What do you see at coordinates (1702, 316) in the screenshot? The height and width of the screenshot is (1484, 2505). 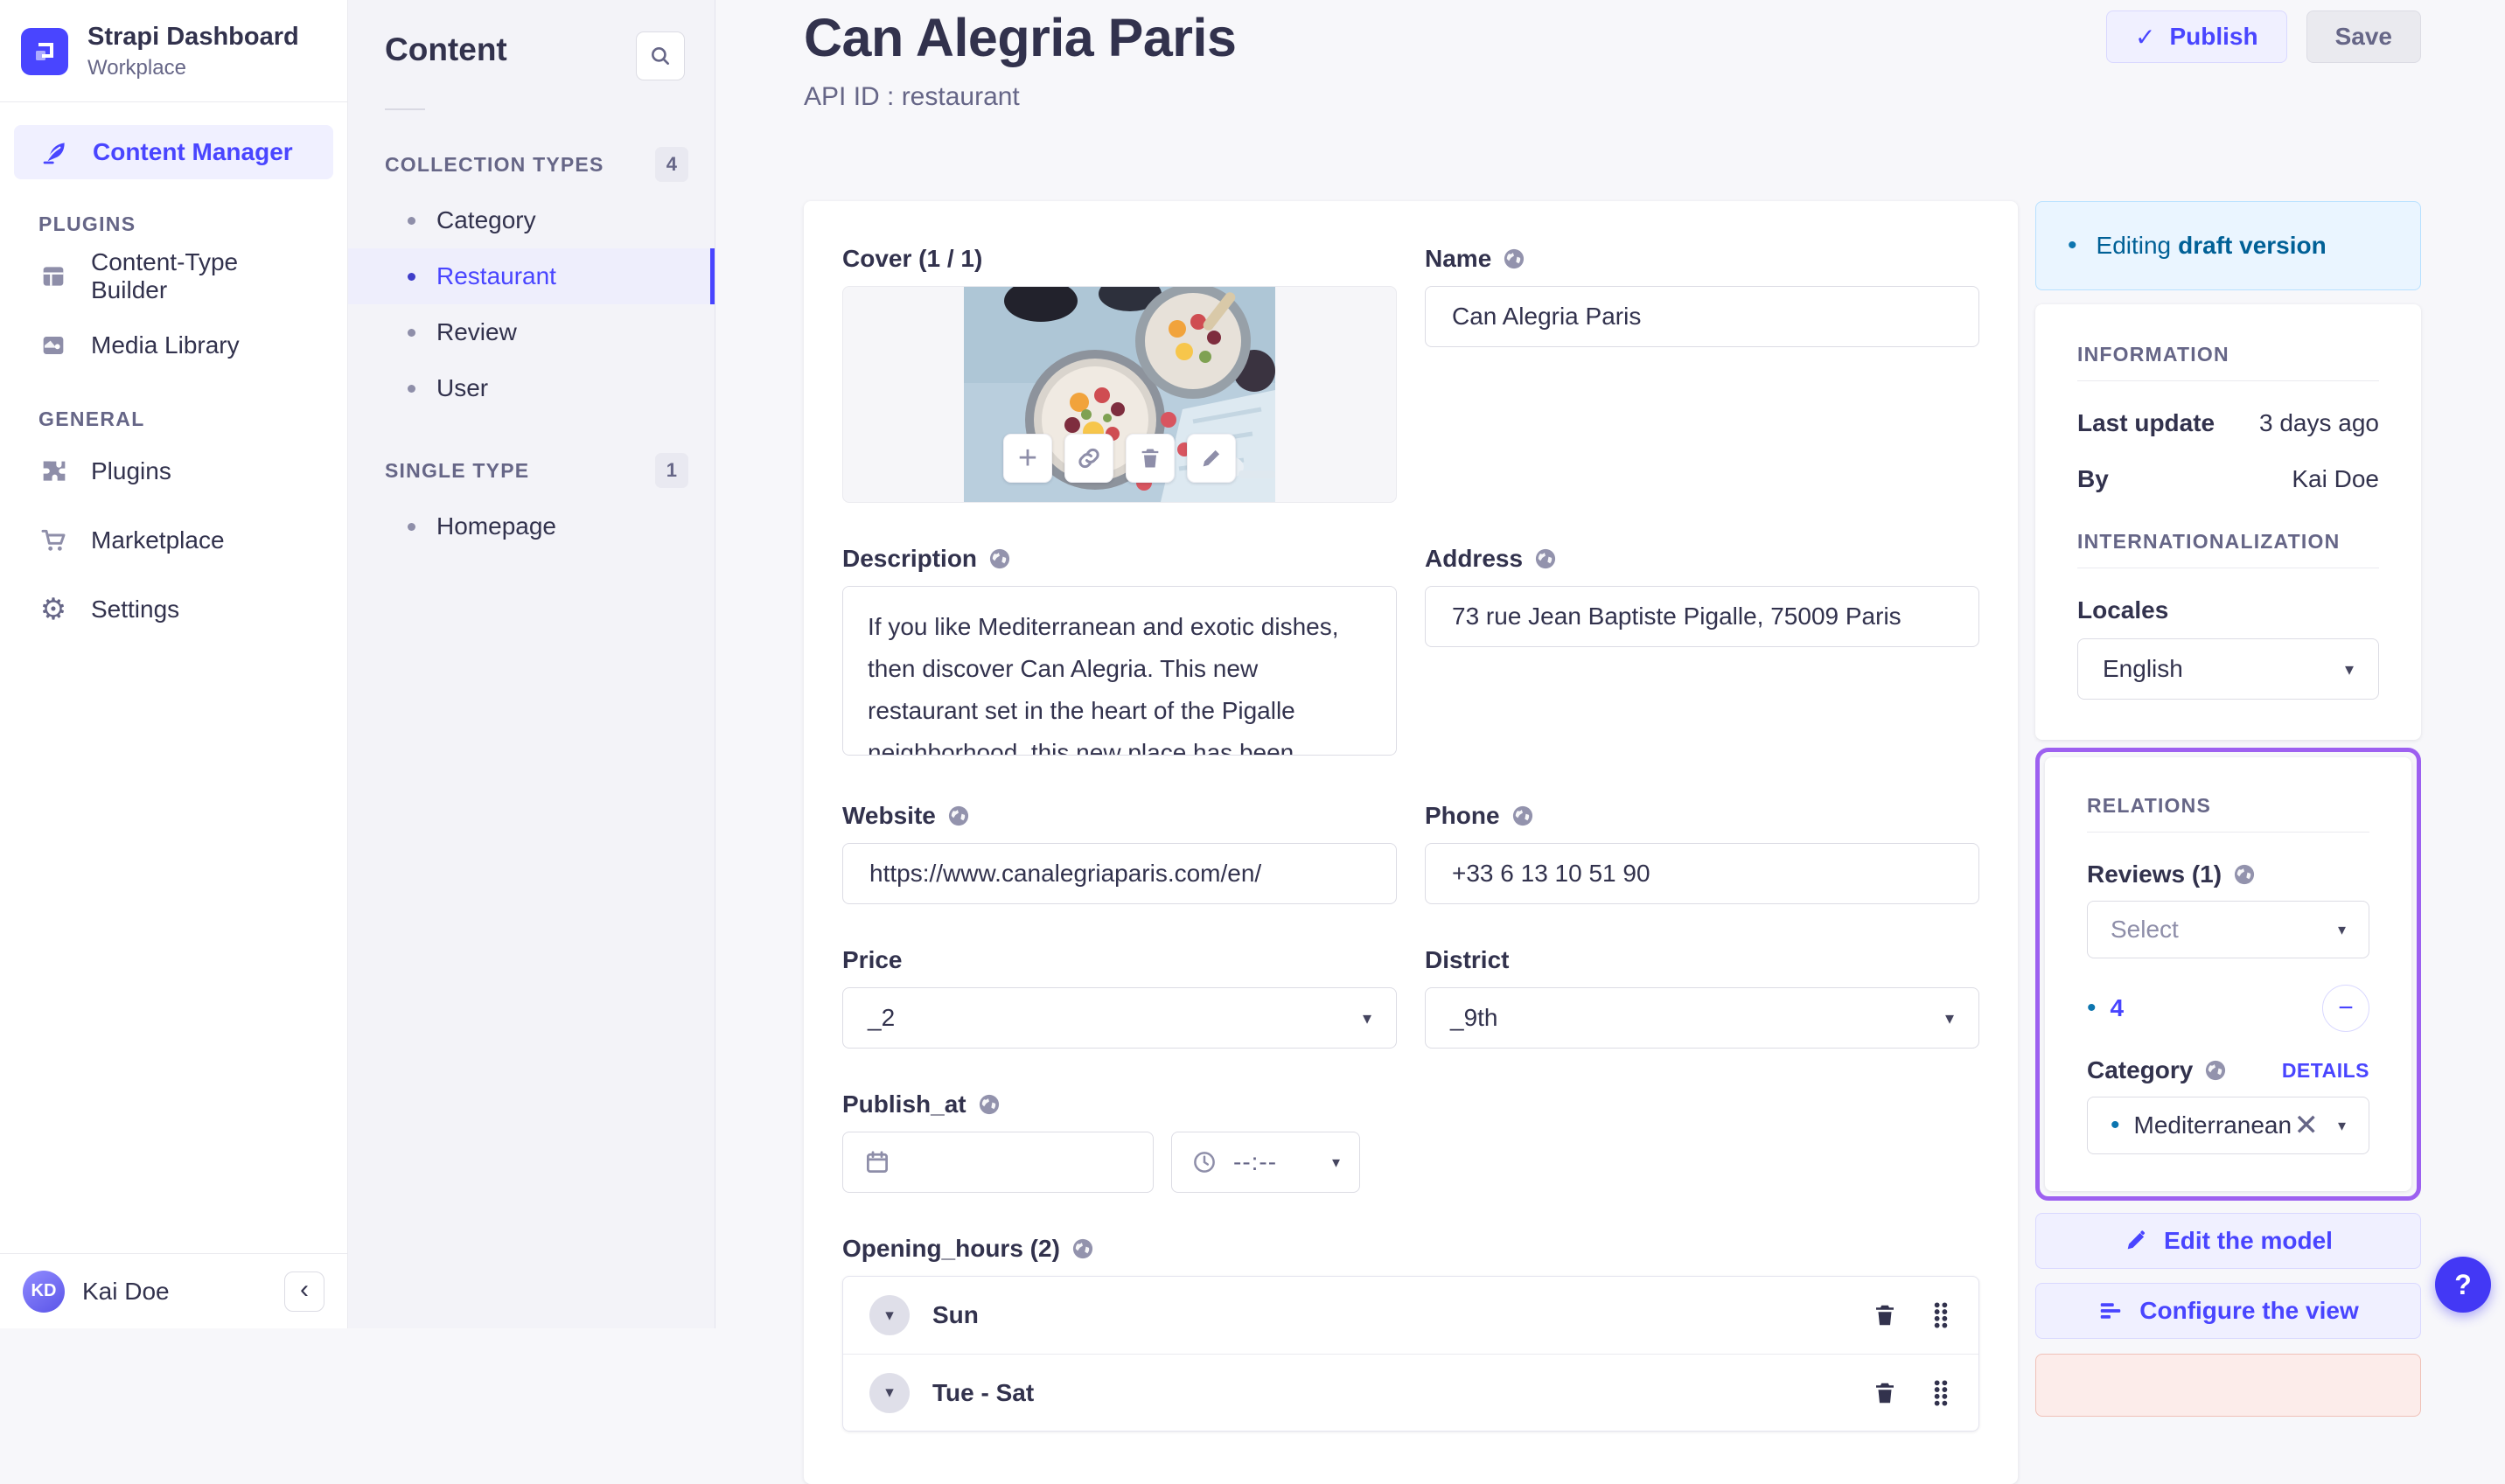 I see `name-input` at bounding box center [1702, 316].